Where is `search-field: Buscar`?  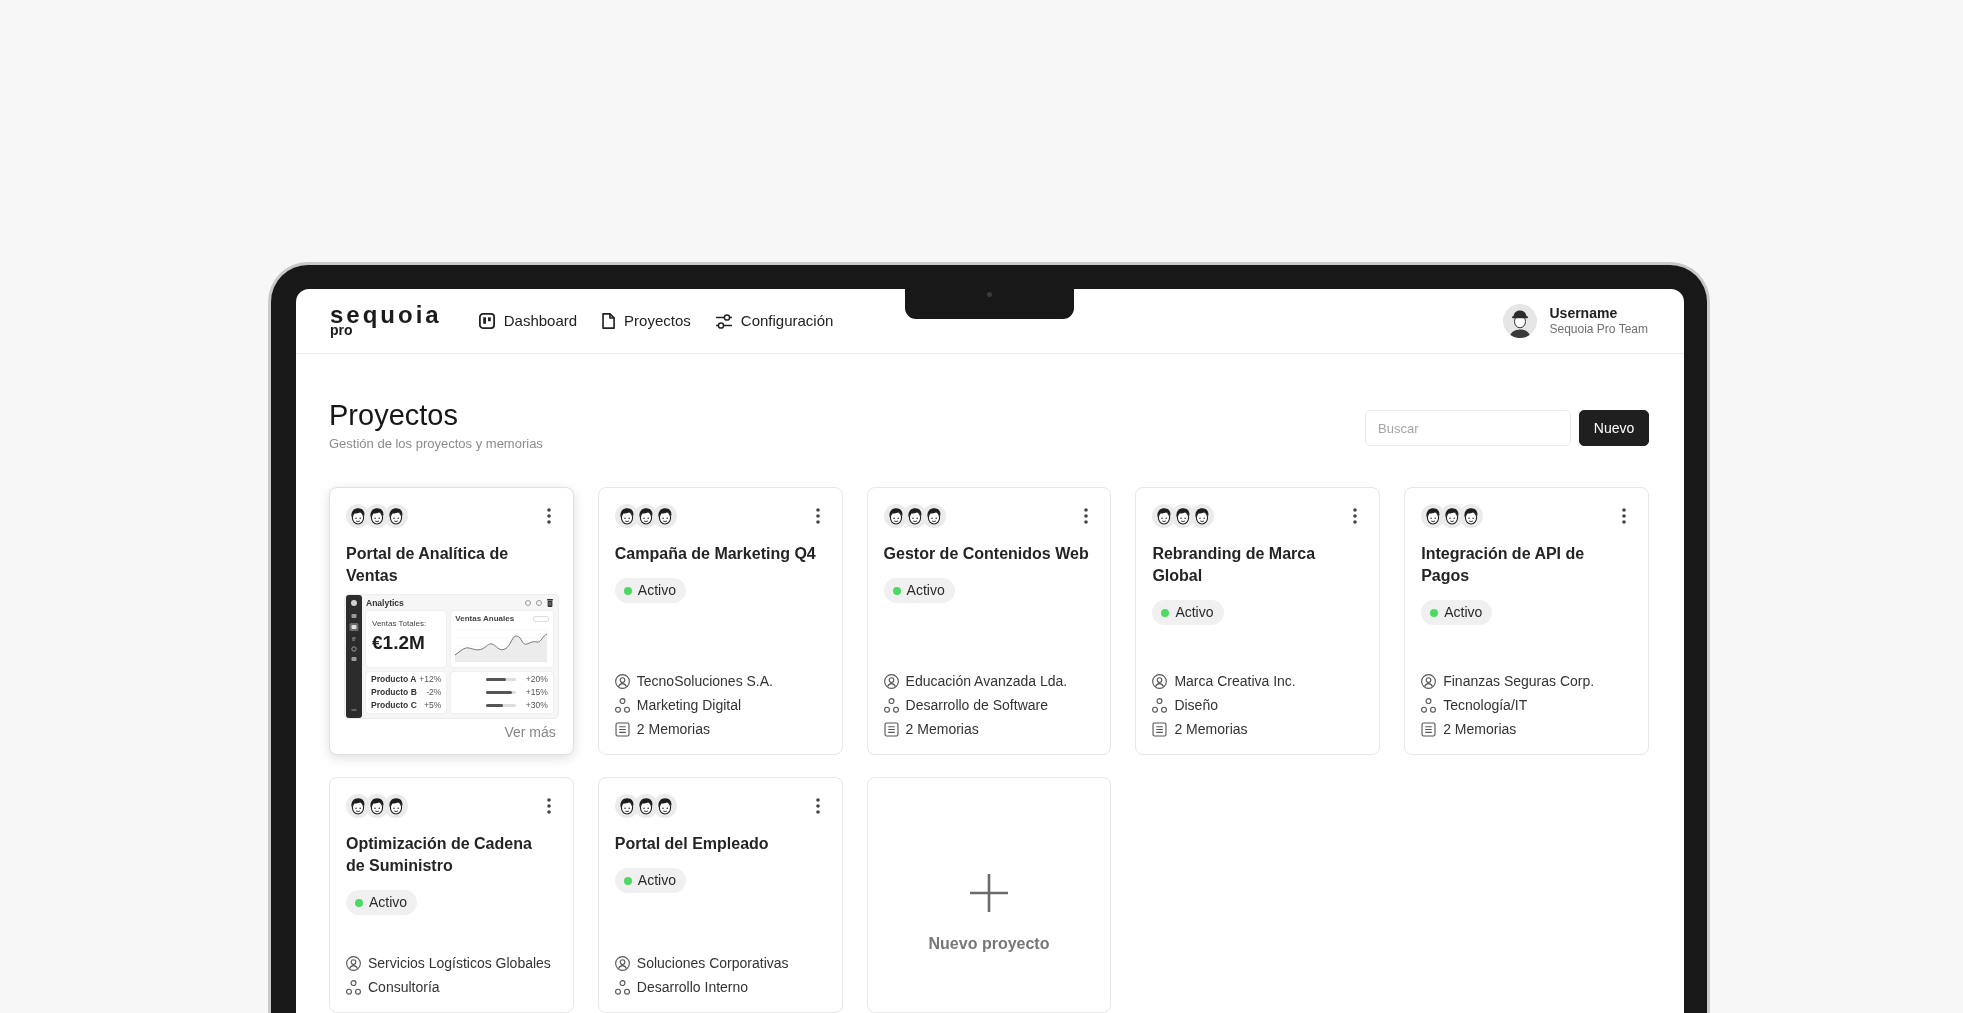 search-field: Buscar is located at coordinates (1468, 428).